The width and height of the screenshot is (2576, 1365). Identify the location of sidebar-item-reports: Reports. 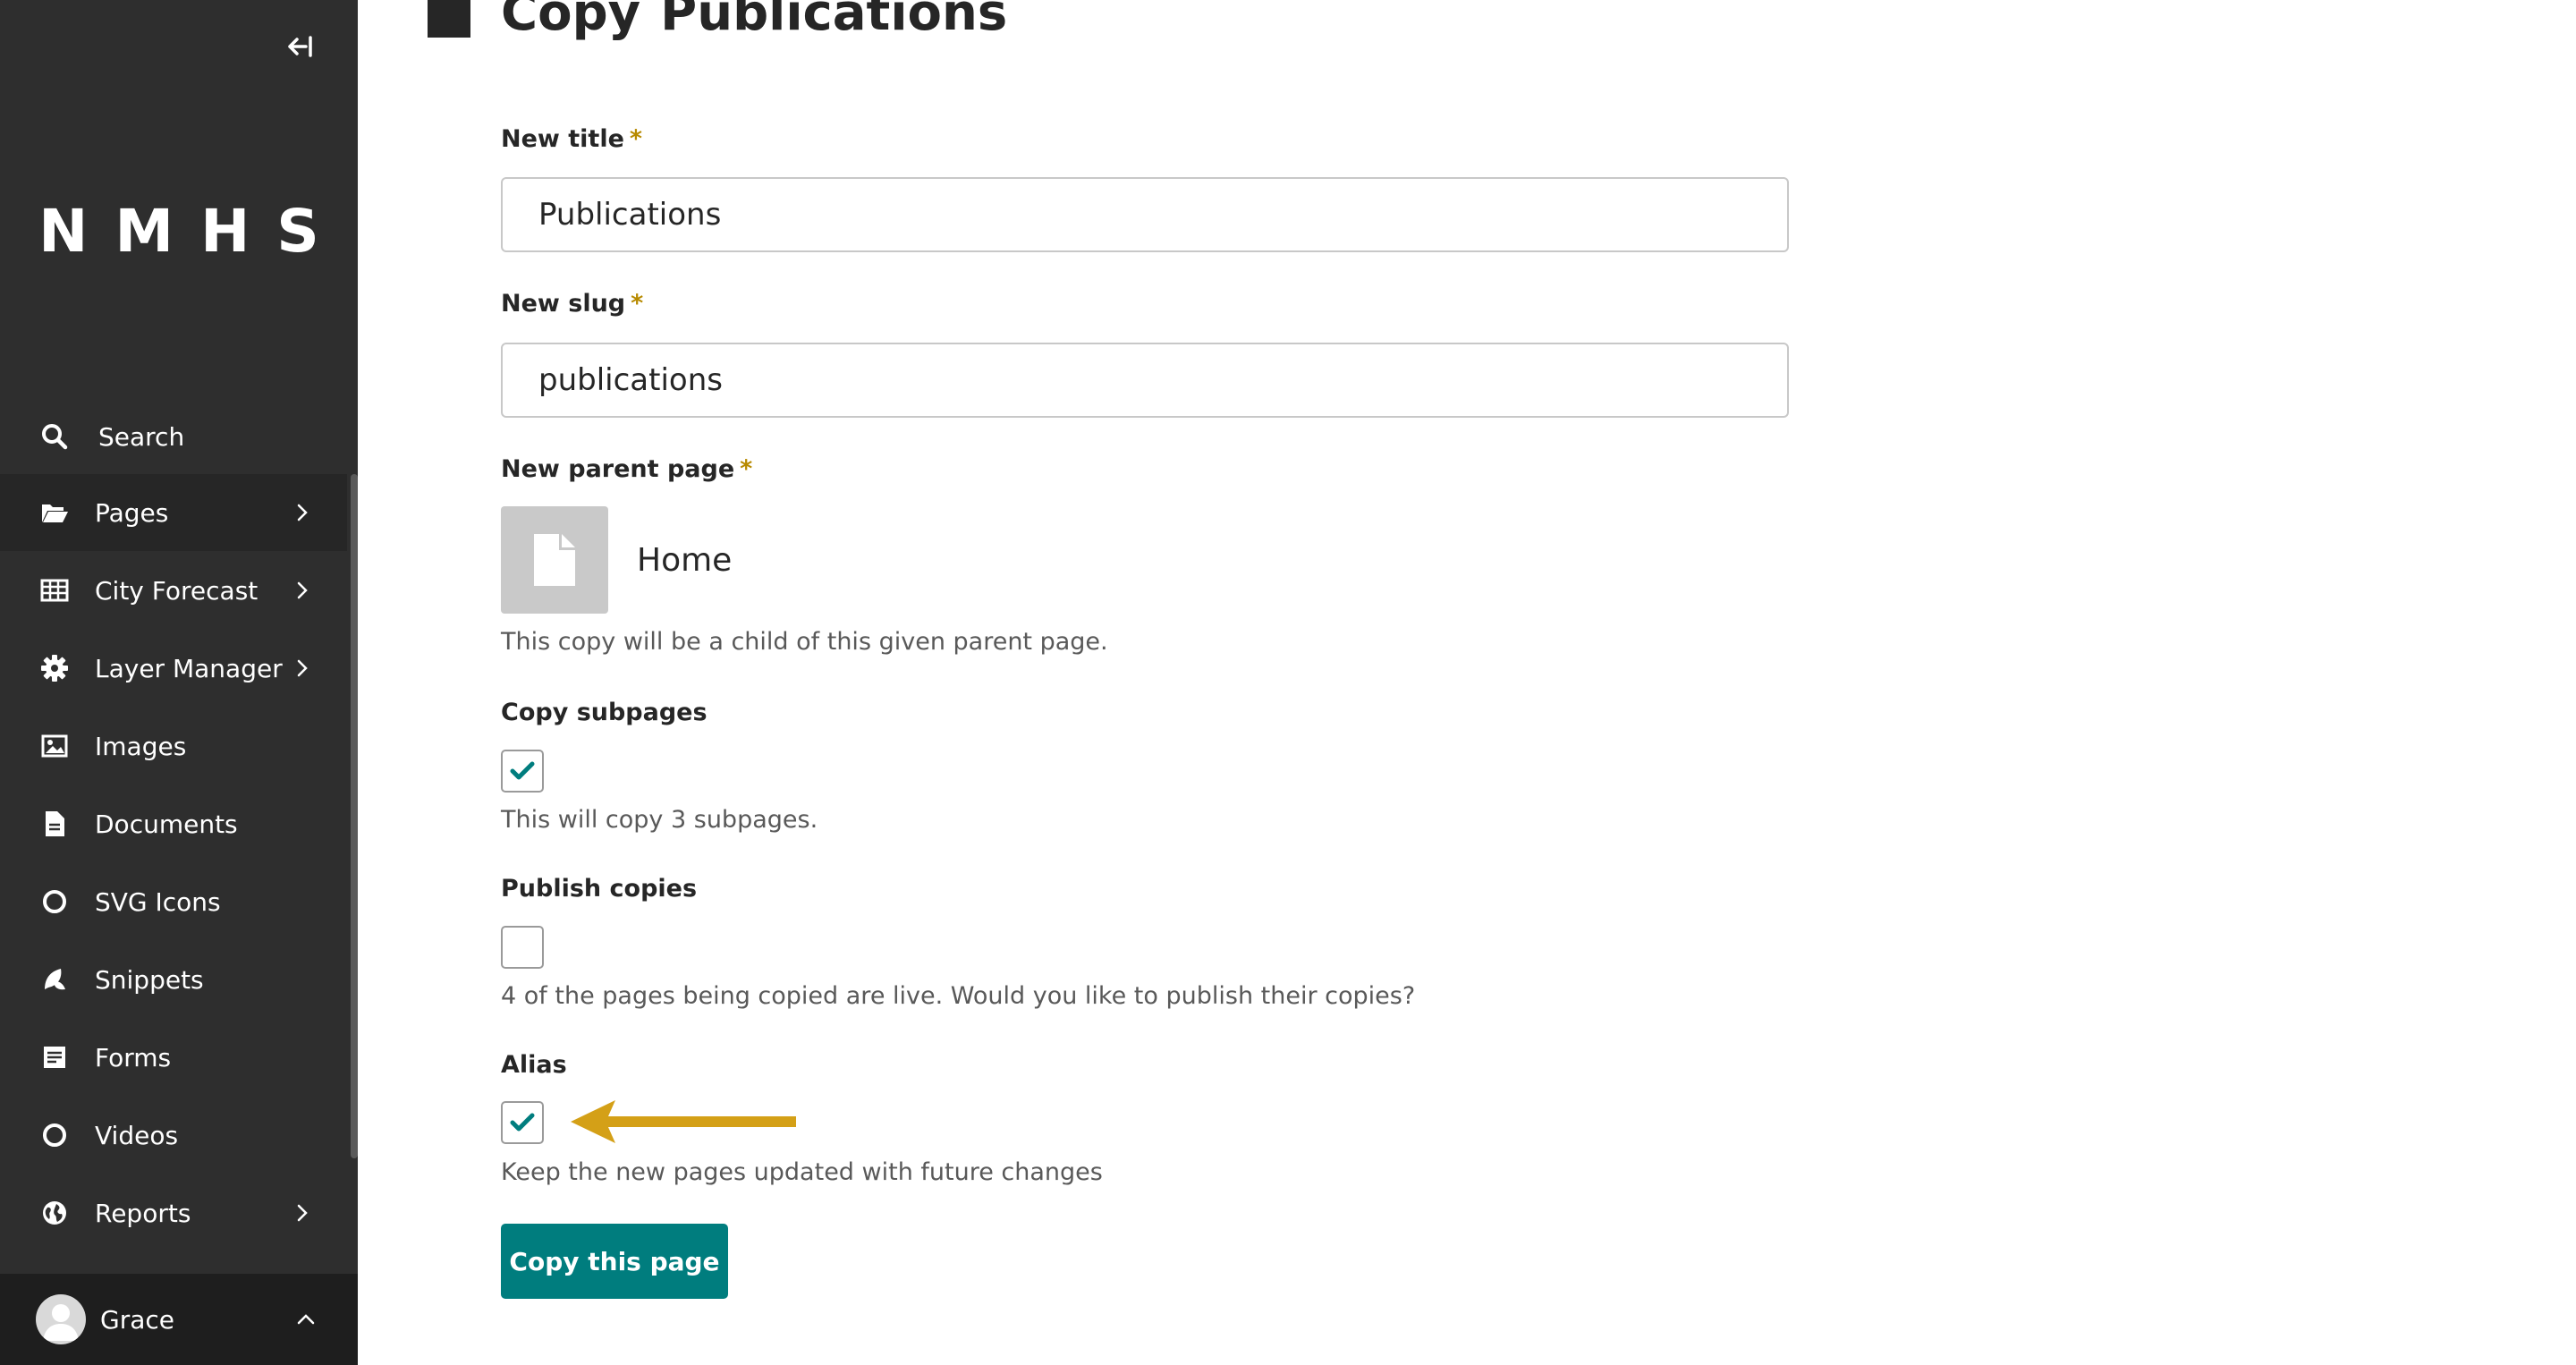
(173, 1212).